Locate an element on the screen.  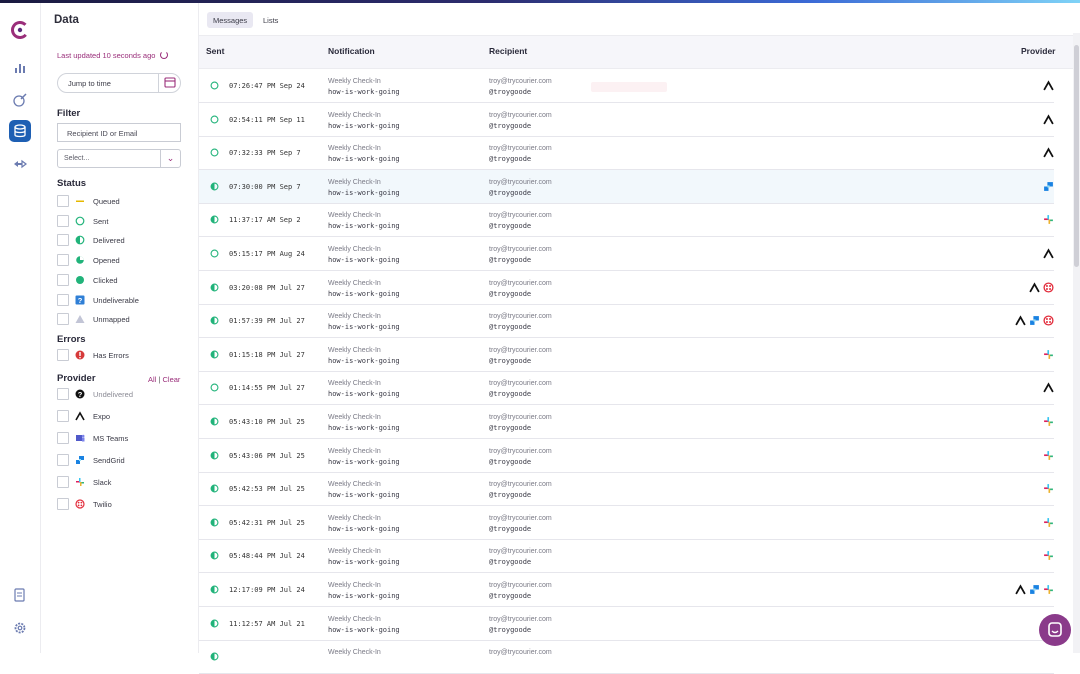
settings-gear-icon is located at coordinates (20, 628).